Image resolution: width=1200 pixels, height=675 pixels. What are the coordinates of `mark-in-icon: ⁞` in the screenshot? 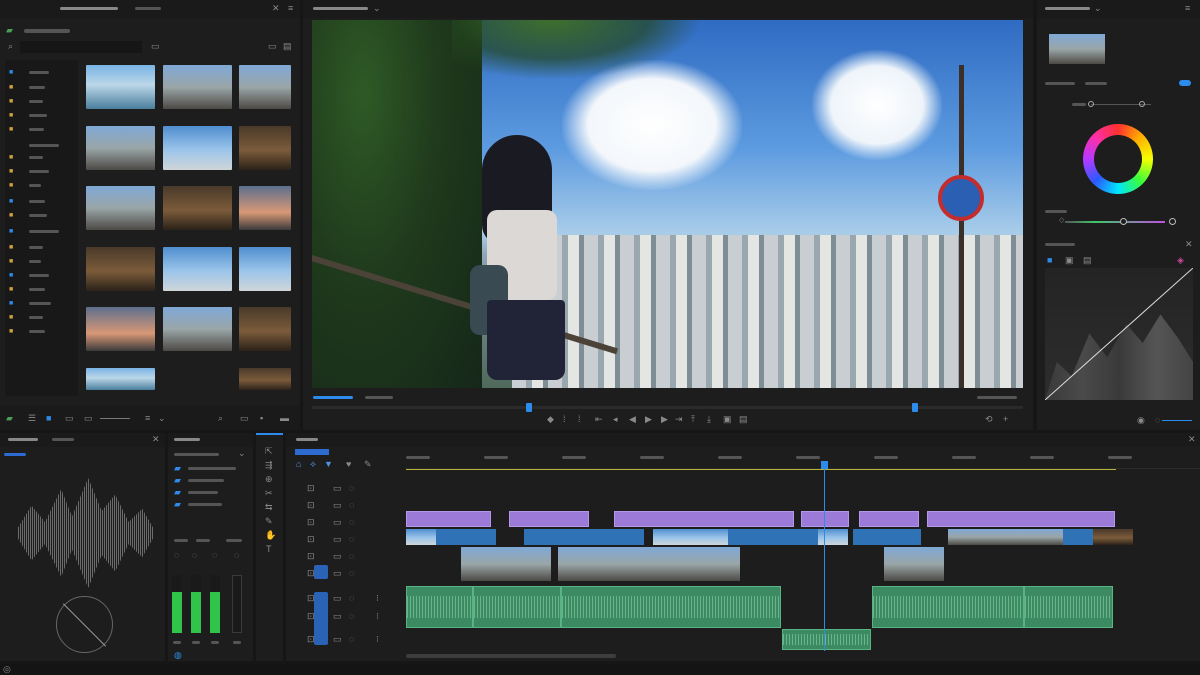 It's located at (564, 419).